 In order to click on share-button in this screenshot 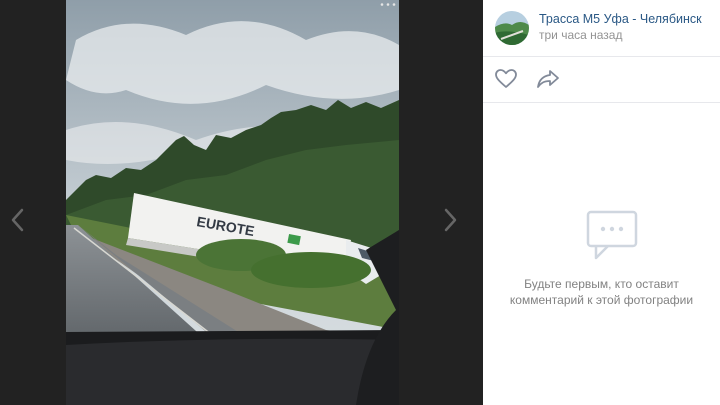, I will do `click(548, 79)`.